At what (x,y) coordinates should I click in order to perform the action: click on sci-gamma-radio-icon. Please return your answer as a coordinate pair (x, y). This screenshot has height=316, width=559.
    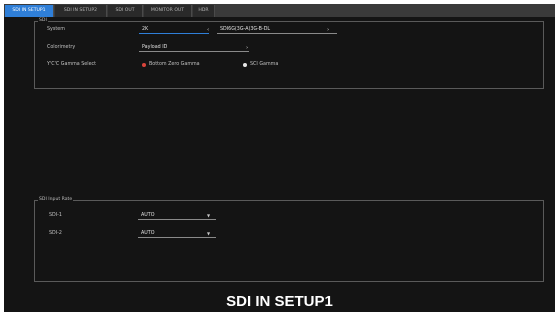
    Looking at the image, I should click on (245, 65).